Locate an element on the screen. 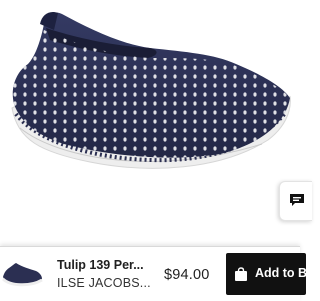 This screenshot has width=320, height=301. add-to-bag-button: Add to B is located at coordinates (267, 274).